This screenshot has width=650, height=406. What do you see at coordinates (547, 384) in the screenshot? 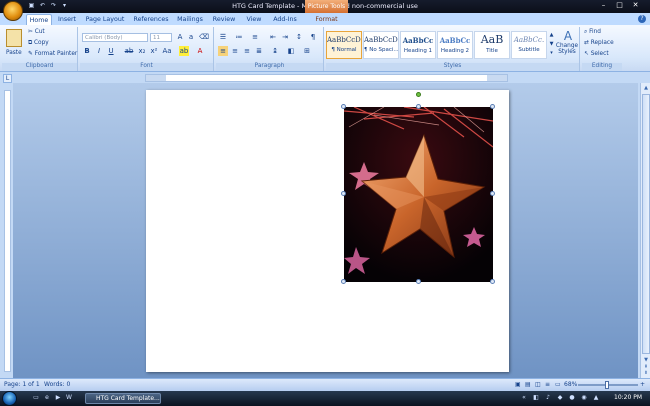
I see `outline-icon: ≡` at bounding box center [547, 384].